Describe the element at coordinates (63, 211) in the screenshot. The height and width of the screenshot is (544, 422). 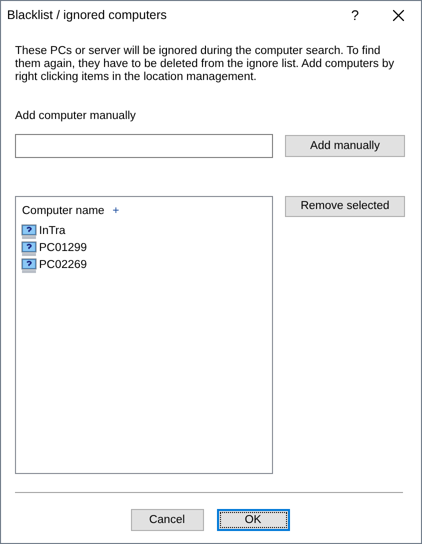
I see `column-header: Computer name` at that location.